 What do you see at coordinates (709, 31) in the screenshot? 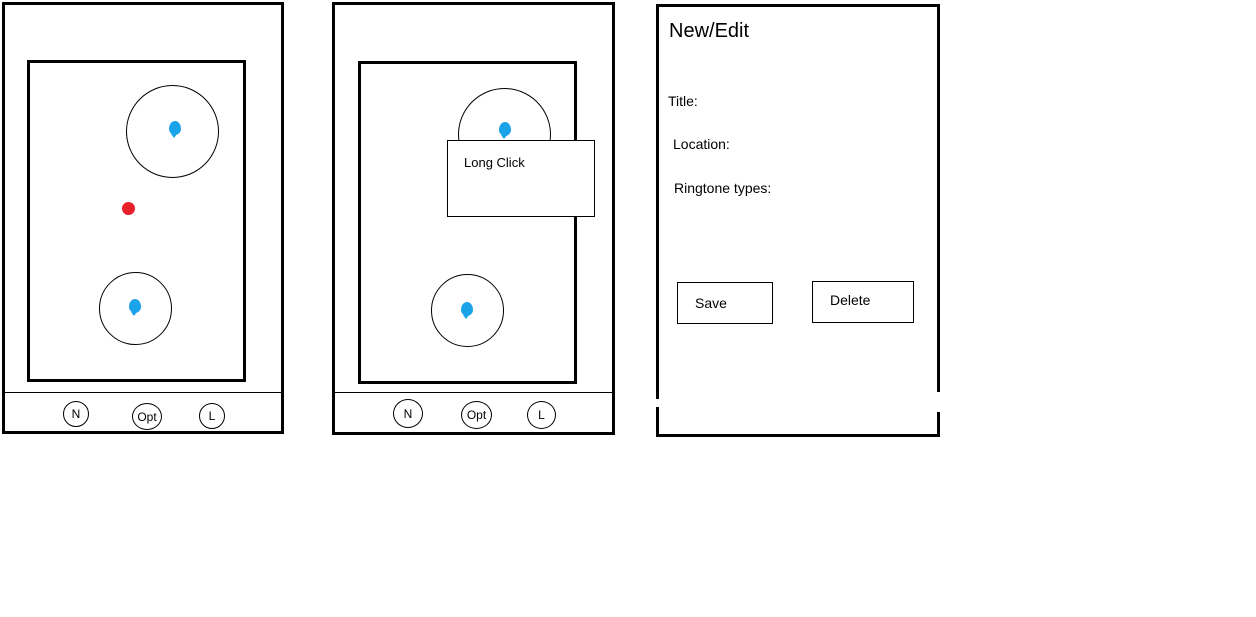
I see `page-title: New/Edit` at bounding box center [709, 31].